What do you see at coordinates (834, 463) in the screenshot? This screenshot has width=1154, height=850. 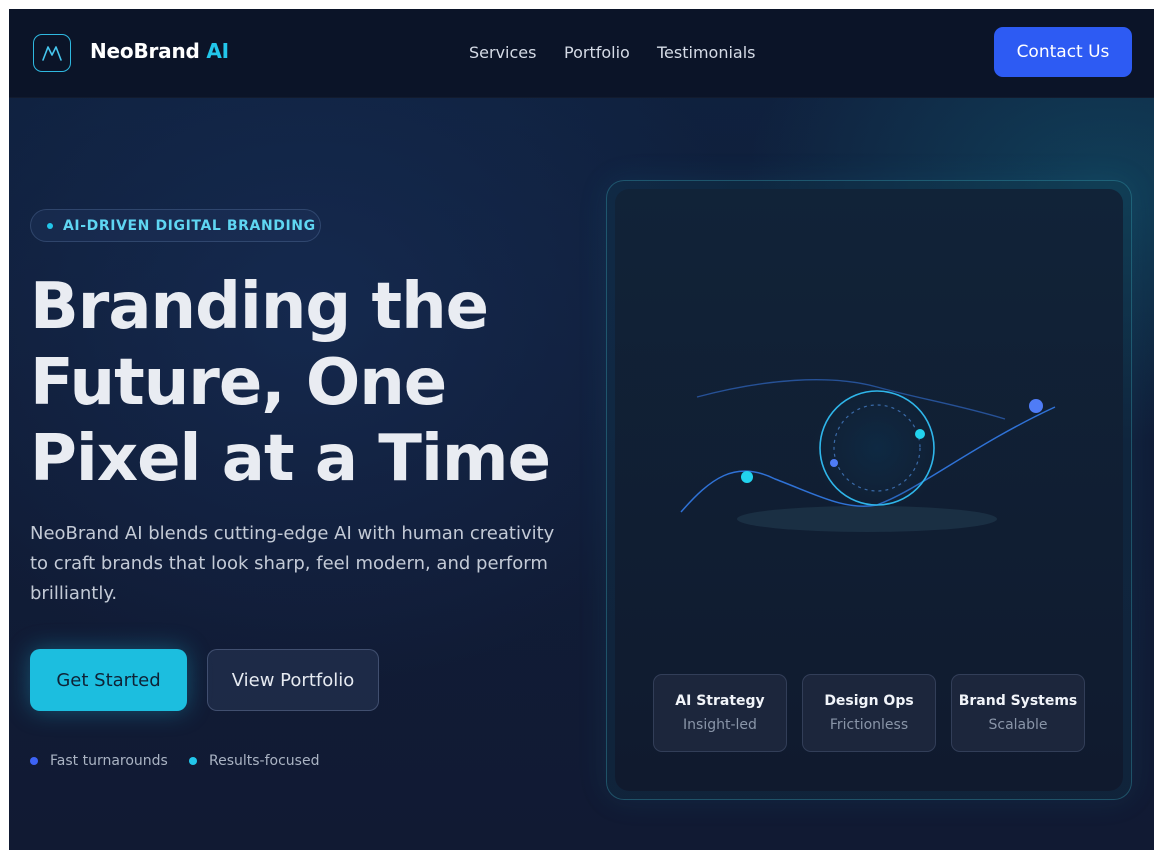 I see `node-blue-inner` at bounding box center [834, 463].